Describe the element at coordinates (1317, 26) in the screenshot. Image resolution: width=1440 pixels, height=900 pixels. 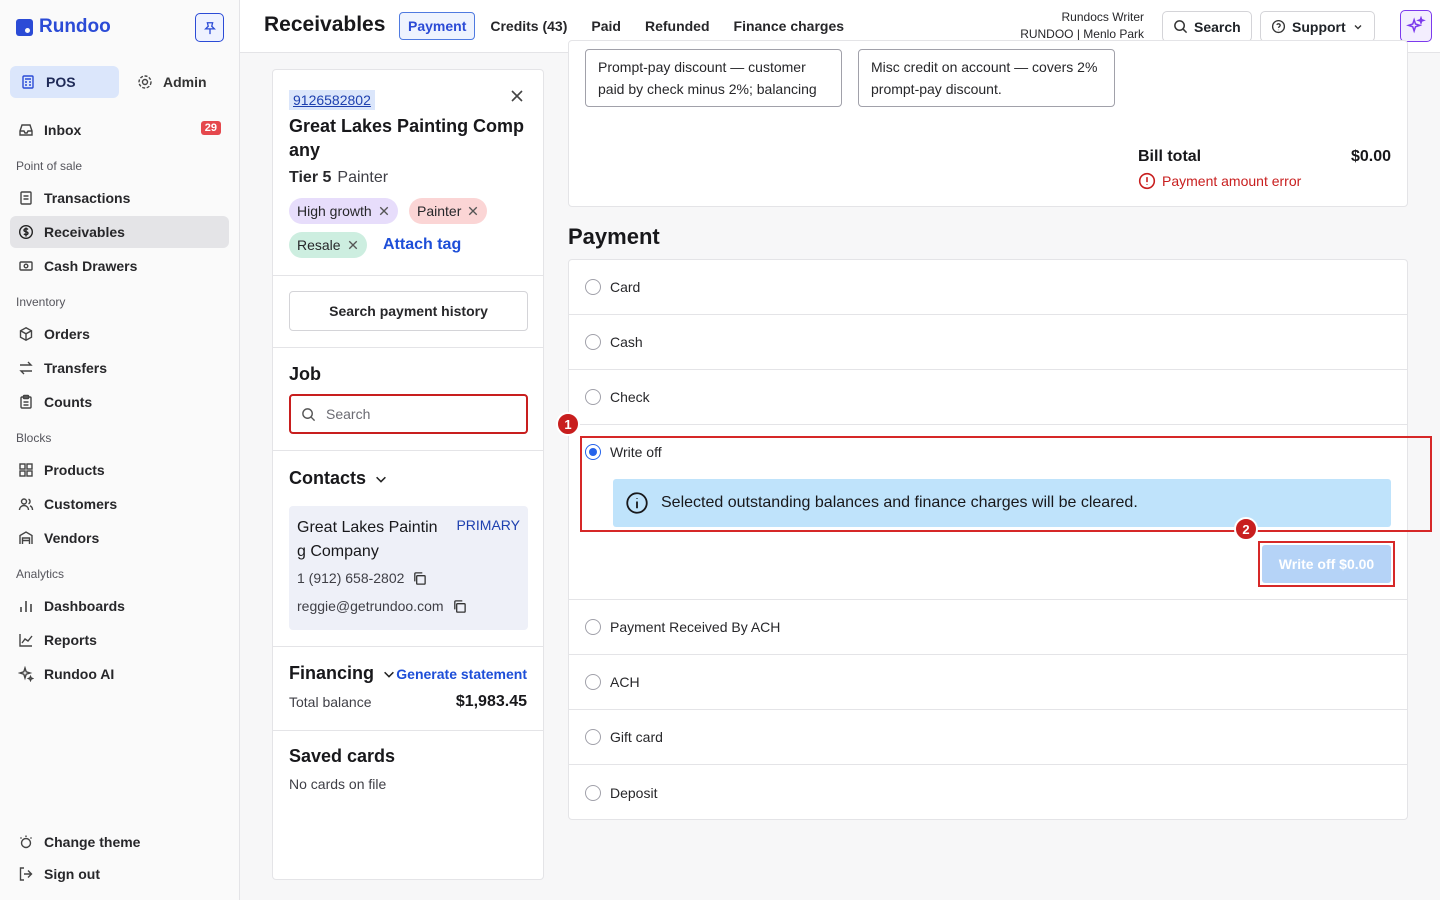
I see `support-button: Support` at that location.